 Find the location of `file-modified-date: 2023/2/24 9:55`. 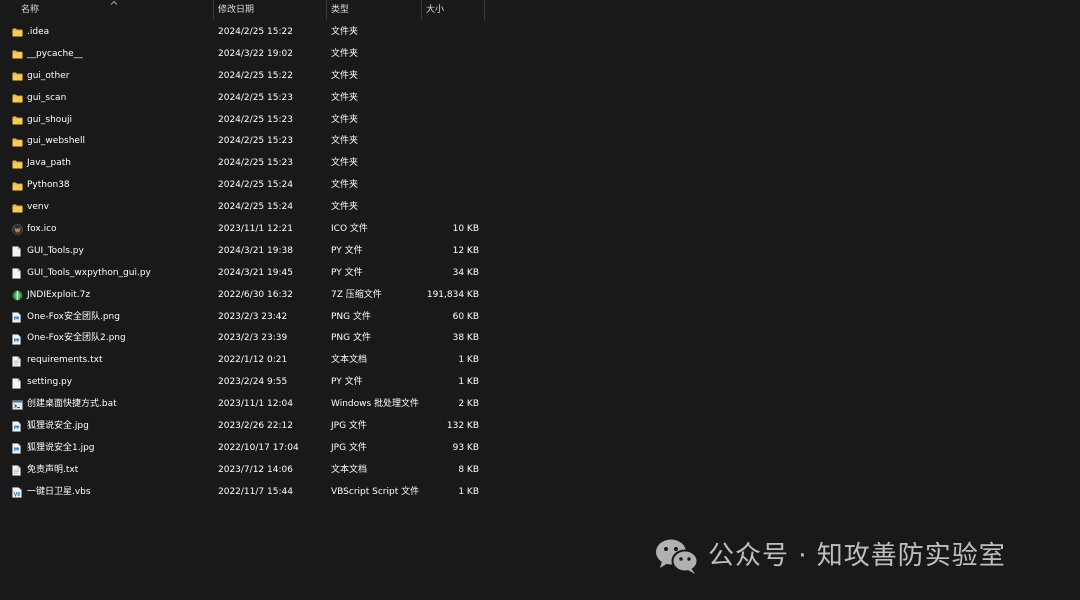

file-modified-date: 2023/2/24 9:55 is located at coordinates (253, 382).